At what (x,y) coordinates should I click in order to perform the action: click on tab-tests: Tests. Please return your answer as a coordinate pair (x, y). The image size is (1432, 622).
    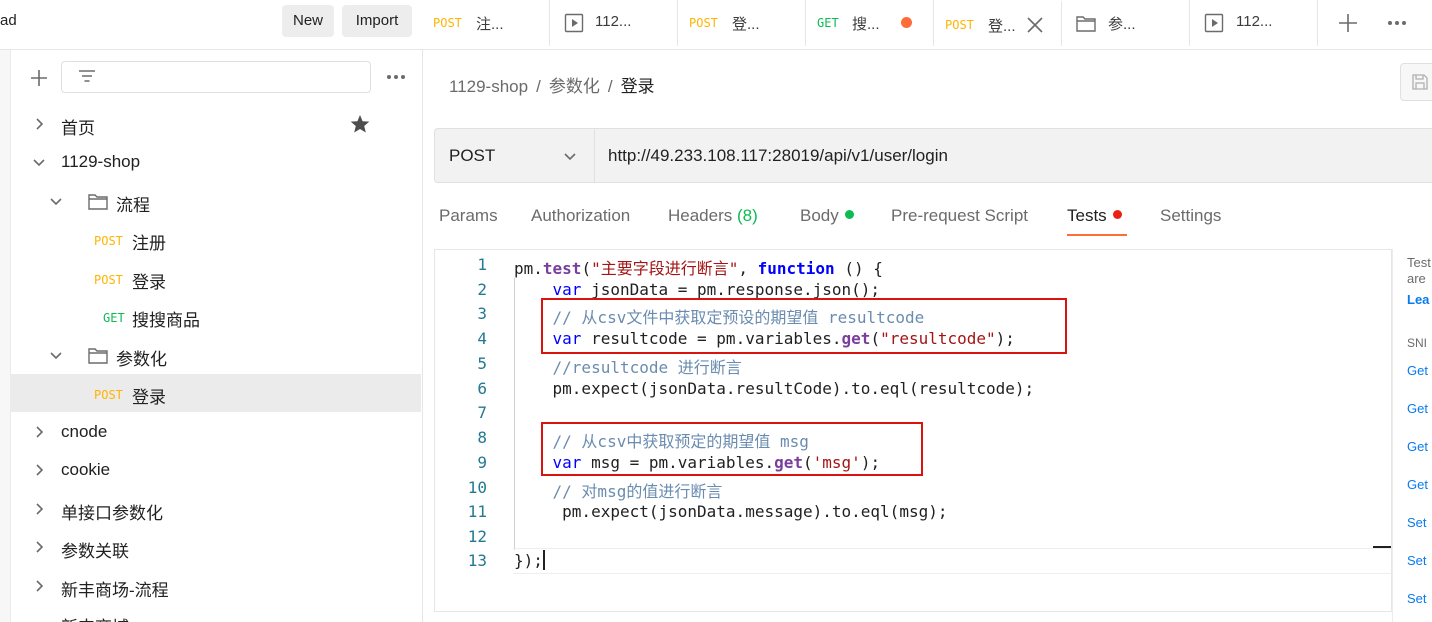
    Looking at the image, I should click on (1094, 216).